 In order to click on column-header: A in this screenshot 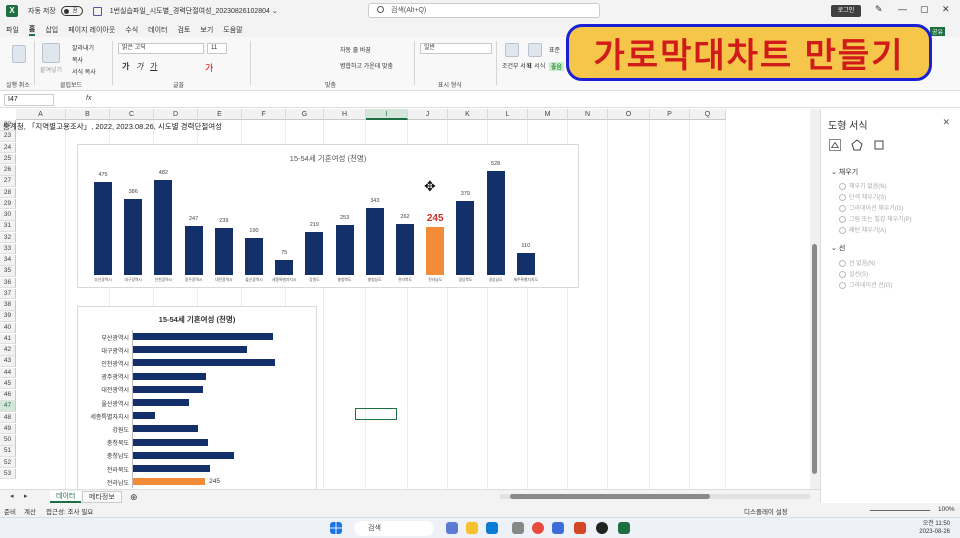, I will do `click(41, 114)`.